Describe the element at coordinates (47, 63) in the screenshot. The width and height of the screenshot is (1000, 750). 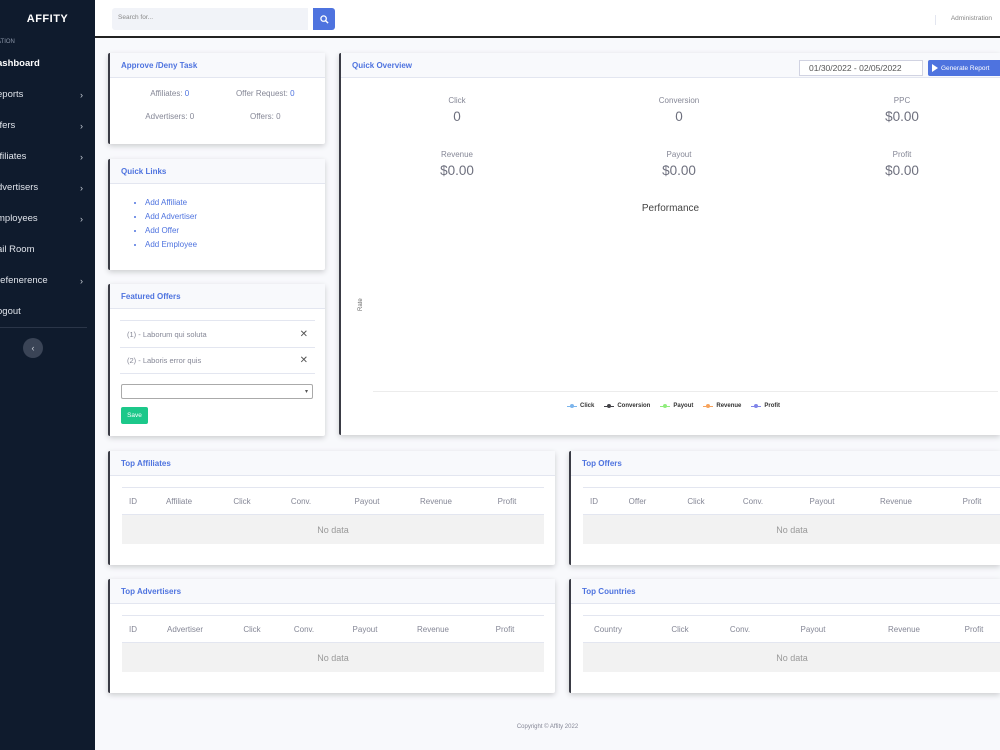
I see `sidebar-item-dashboard: ashboard` at that location.